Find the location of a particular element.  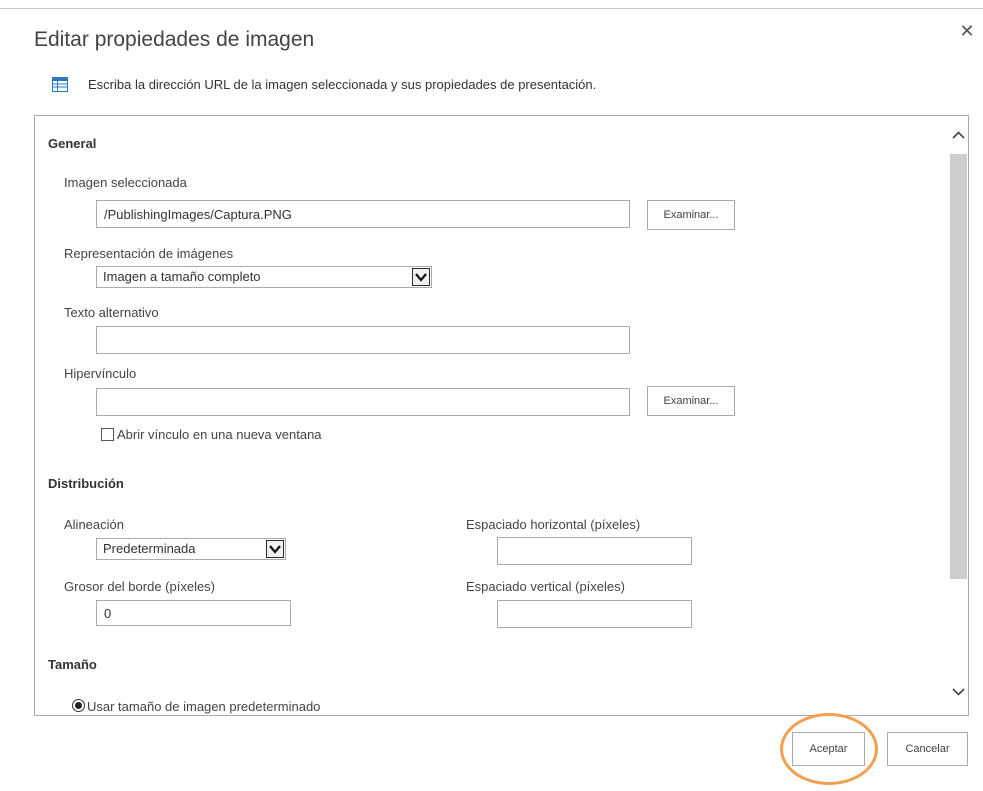

scrollbar is located at coordinates (958, 415).